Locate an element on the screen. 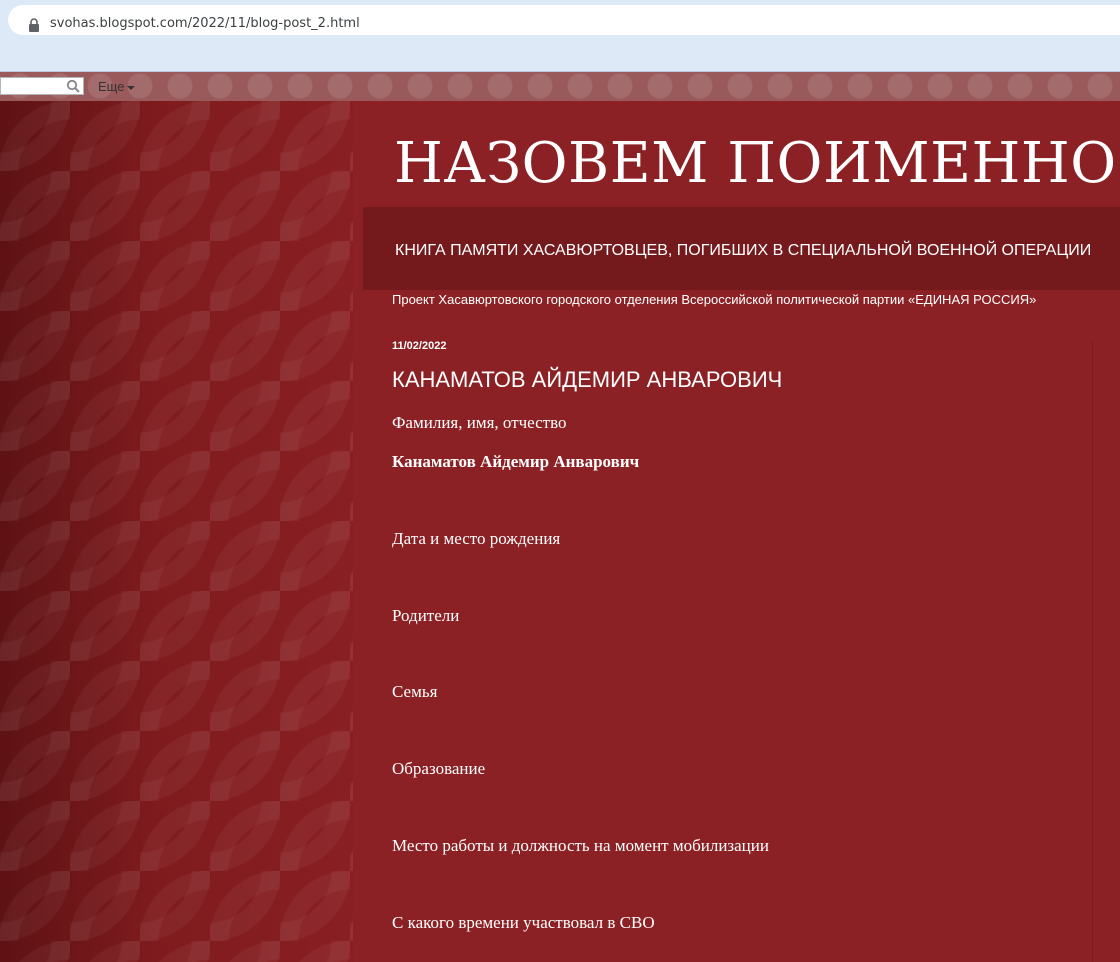 The height and width of the screenshot is (962, 1120). post-date-header: 11/02/2022 is located at coordinates (419, 346).